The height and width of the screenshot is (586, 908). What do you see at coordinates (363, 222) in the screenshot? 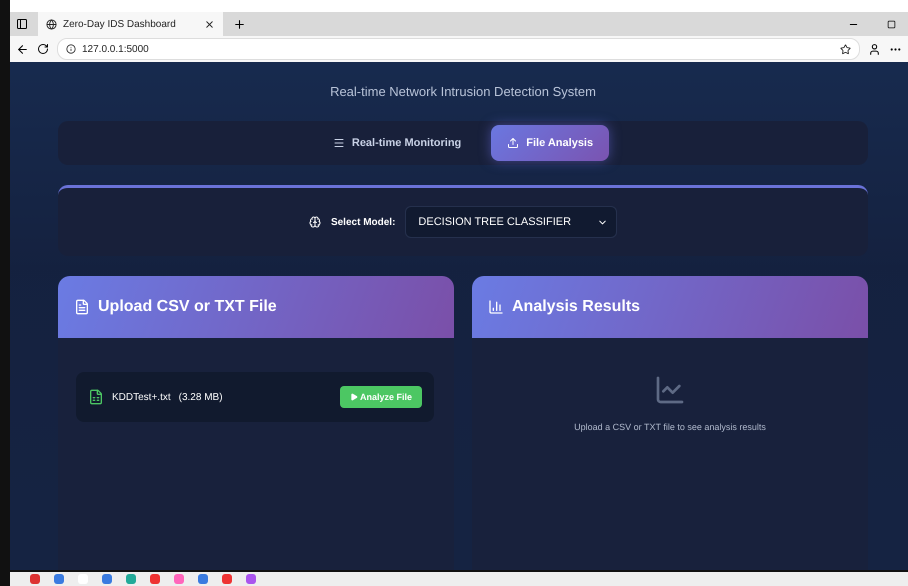
I see `model-label: Select Model:` at bounding box center [363, 222].